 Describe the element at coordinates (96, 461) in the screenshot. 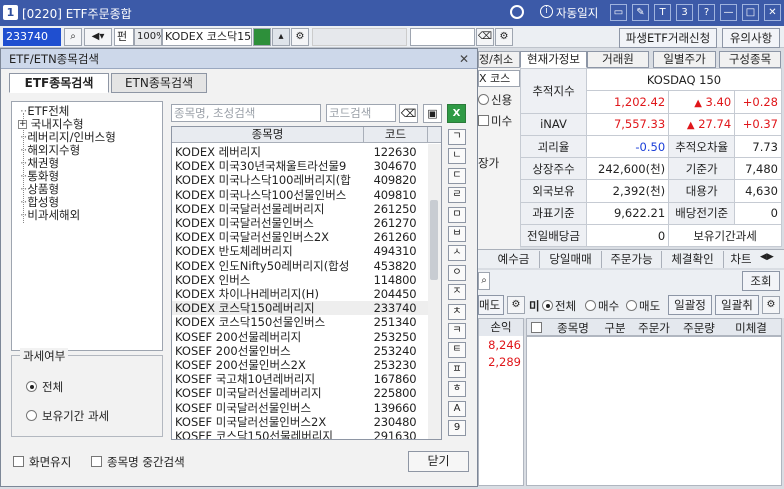

I see `middle-search-checkbox` at that location.